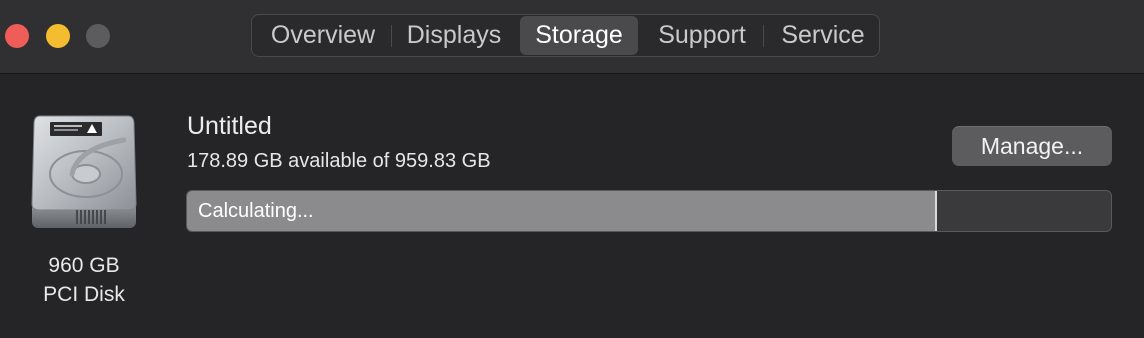 The height and width of the screenshot is (338, 1144). What do you see at coordinates (84, 294) in the screenshot?
I see `disk-type-label: PCI Disk` at bounding box center [84, 294].